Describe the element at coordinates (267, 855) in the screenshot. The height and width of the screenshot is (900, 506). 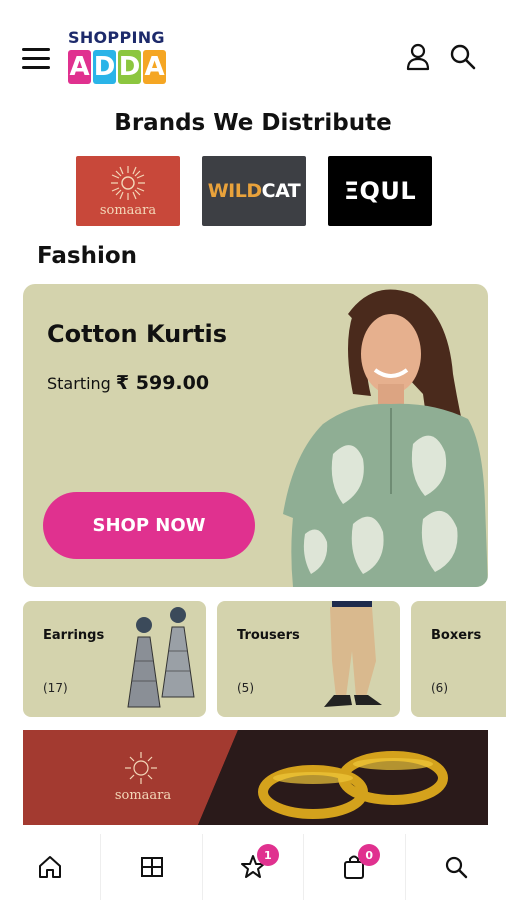
I see `wishlist-badge: 1` at that location.